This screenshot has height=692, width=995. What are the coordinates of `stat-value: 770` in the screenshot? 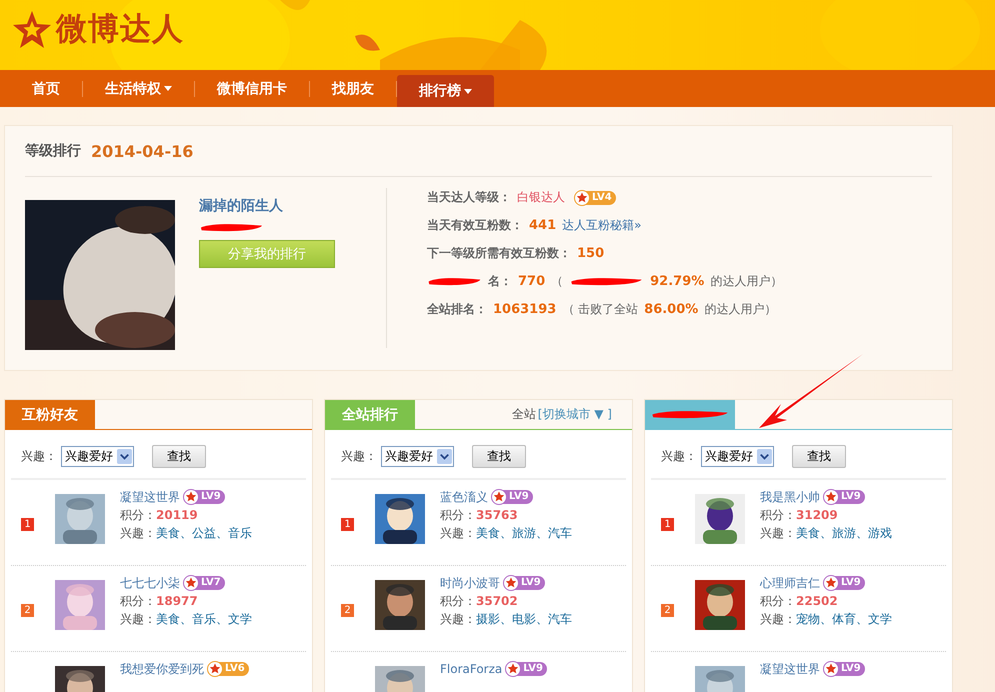 It's located at (532, 281).